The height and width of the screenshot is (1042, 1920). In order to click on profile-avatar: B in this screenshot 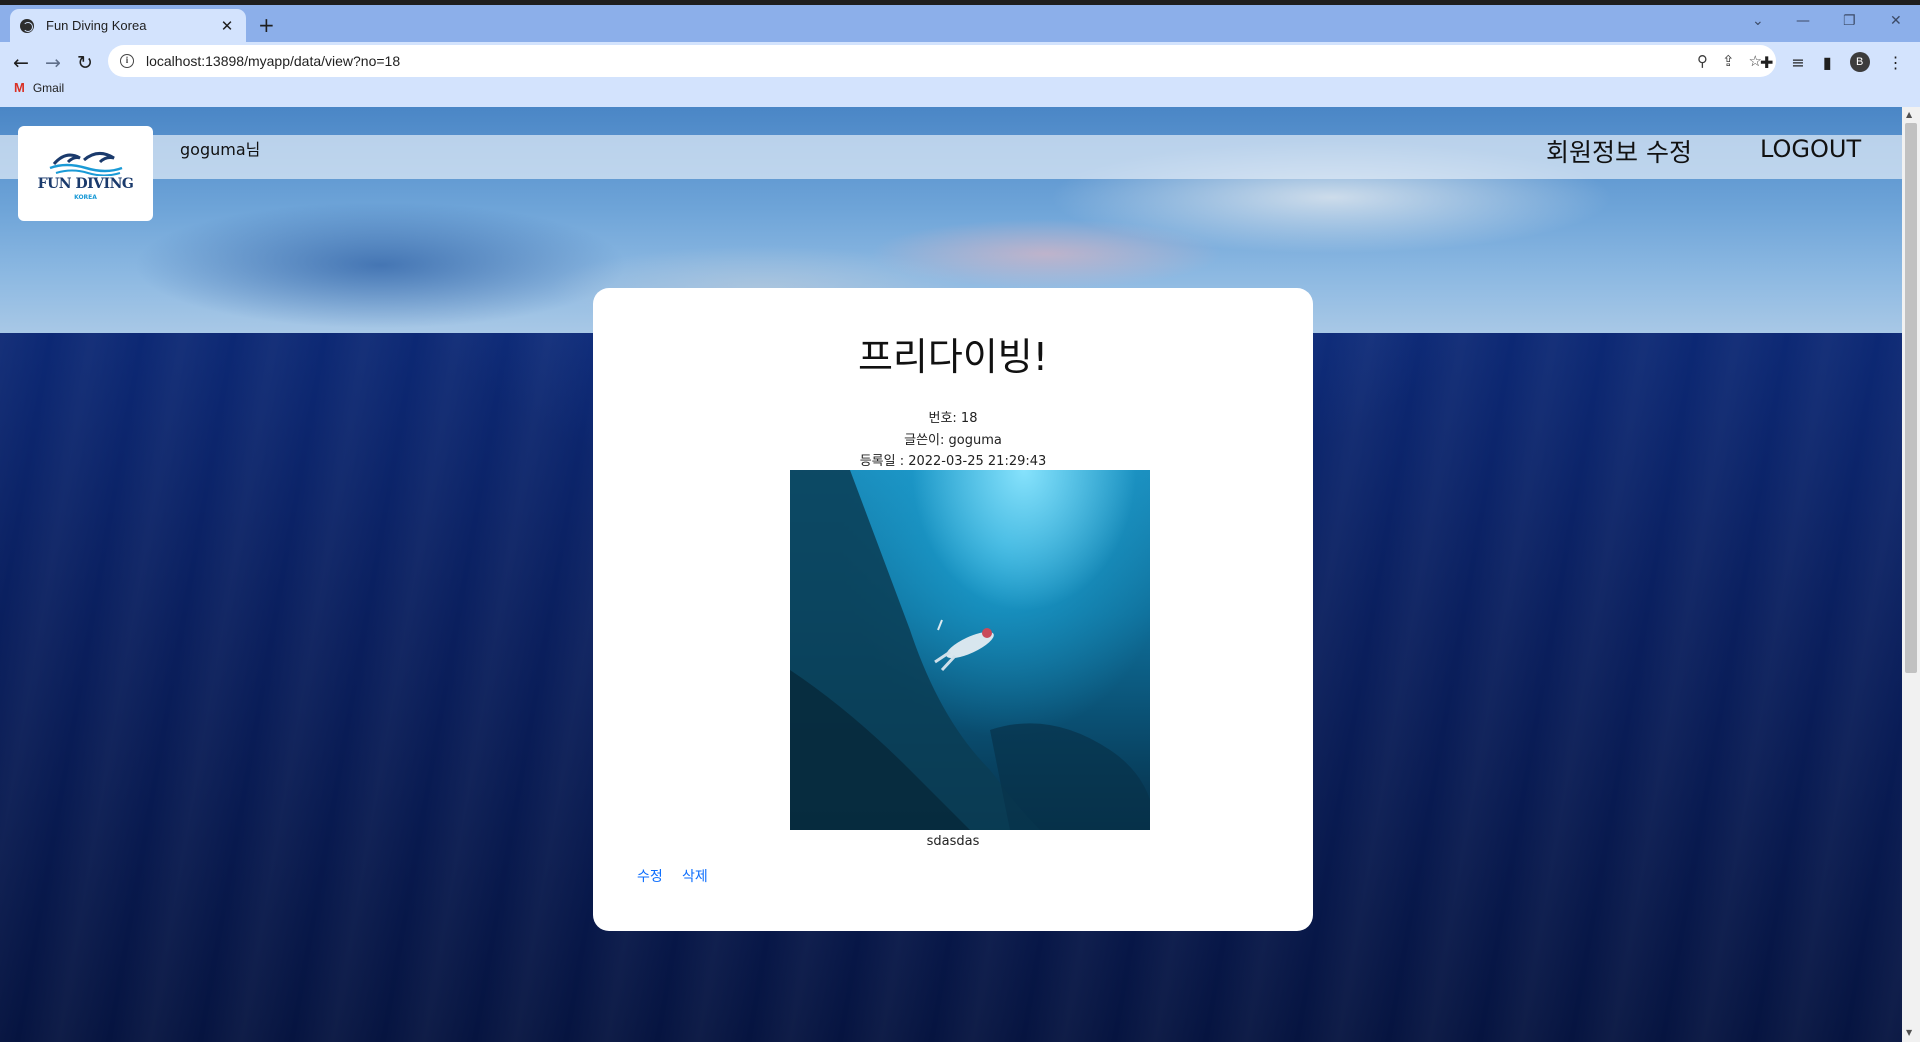, I will do `click(1859, 62)`.